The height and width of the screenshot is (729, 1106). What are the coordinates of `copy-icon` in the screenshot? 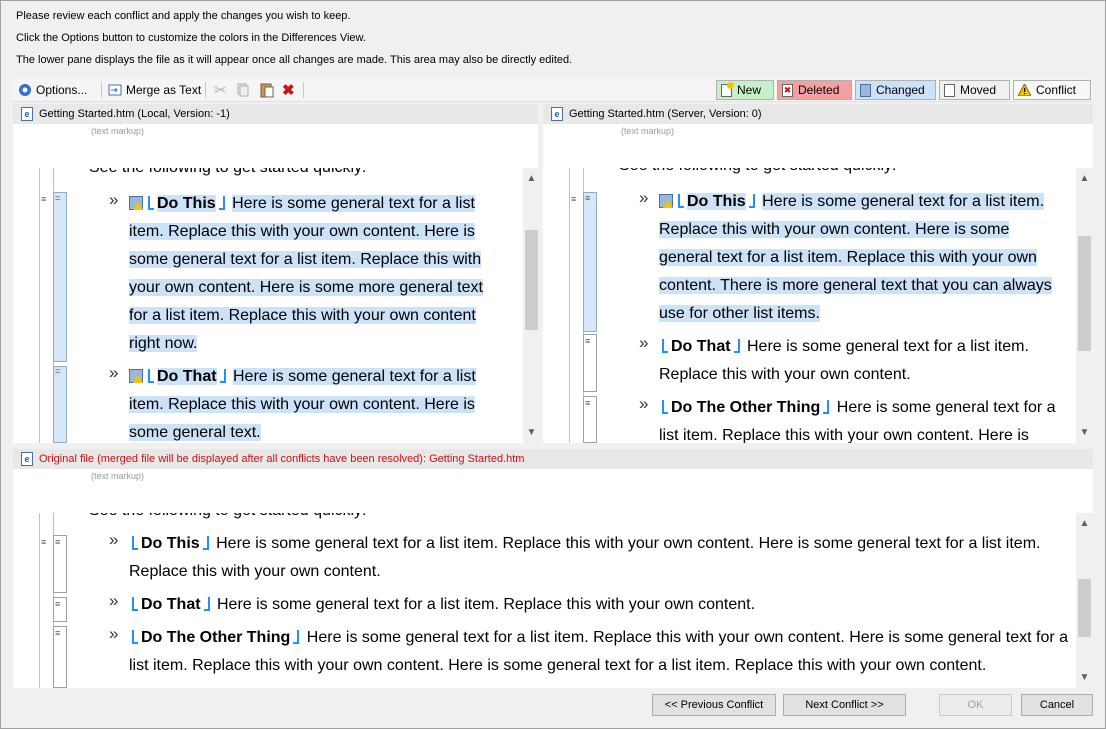 It's located at (243, 90).